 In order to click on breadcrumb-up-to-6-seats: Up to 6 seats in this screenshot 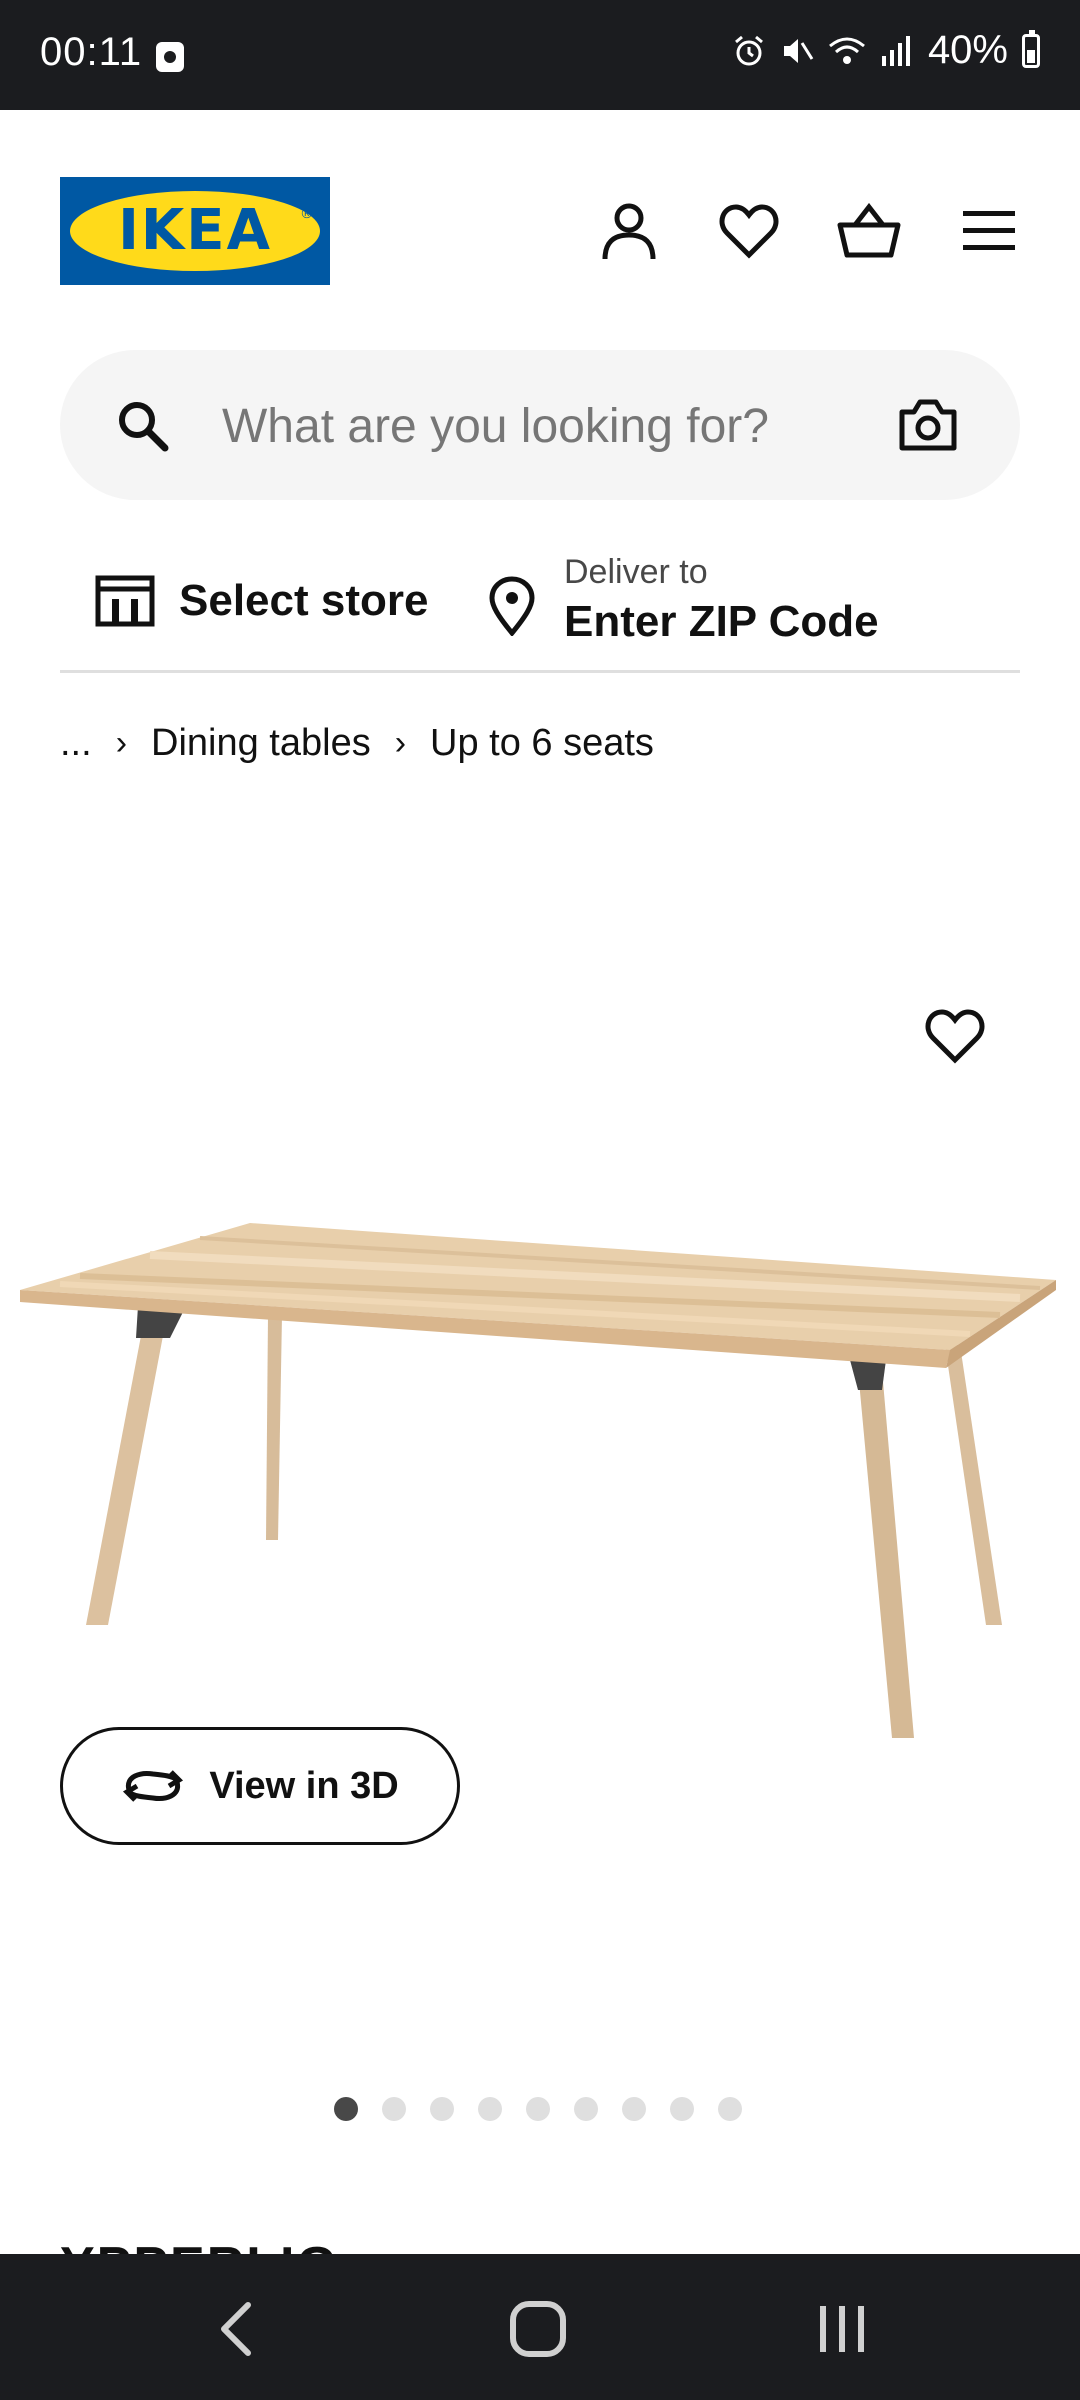, I will do `click(542, 743)`.